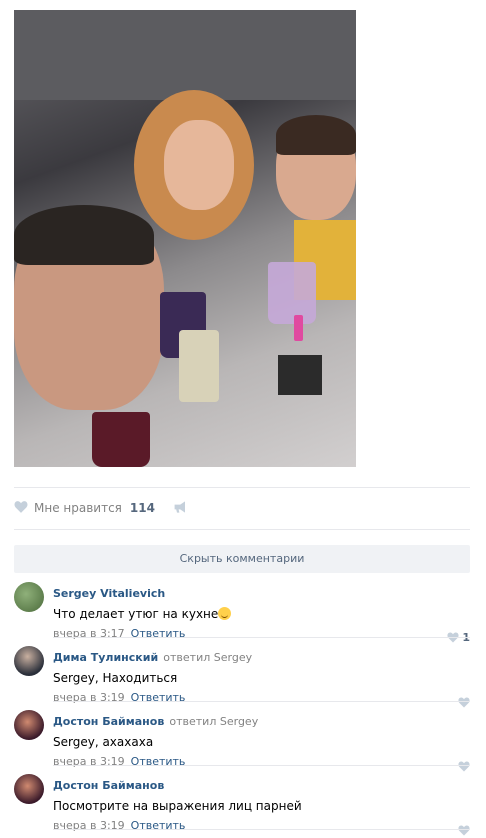 The width and height of the screenshot is (486, 838). I want to click on comment-time: вчера в 3:17, so click(89, 633).